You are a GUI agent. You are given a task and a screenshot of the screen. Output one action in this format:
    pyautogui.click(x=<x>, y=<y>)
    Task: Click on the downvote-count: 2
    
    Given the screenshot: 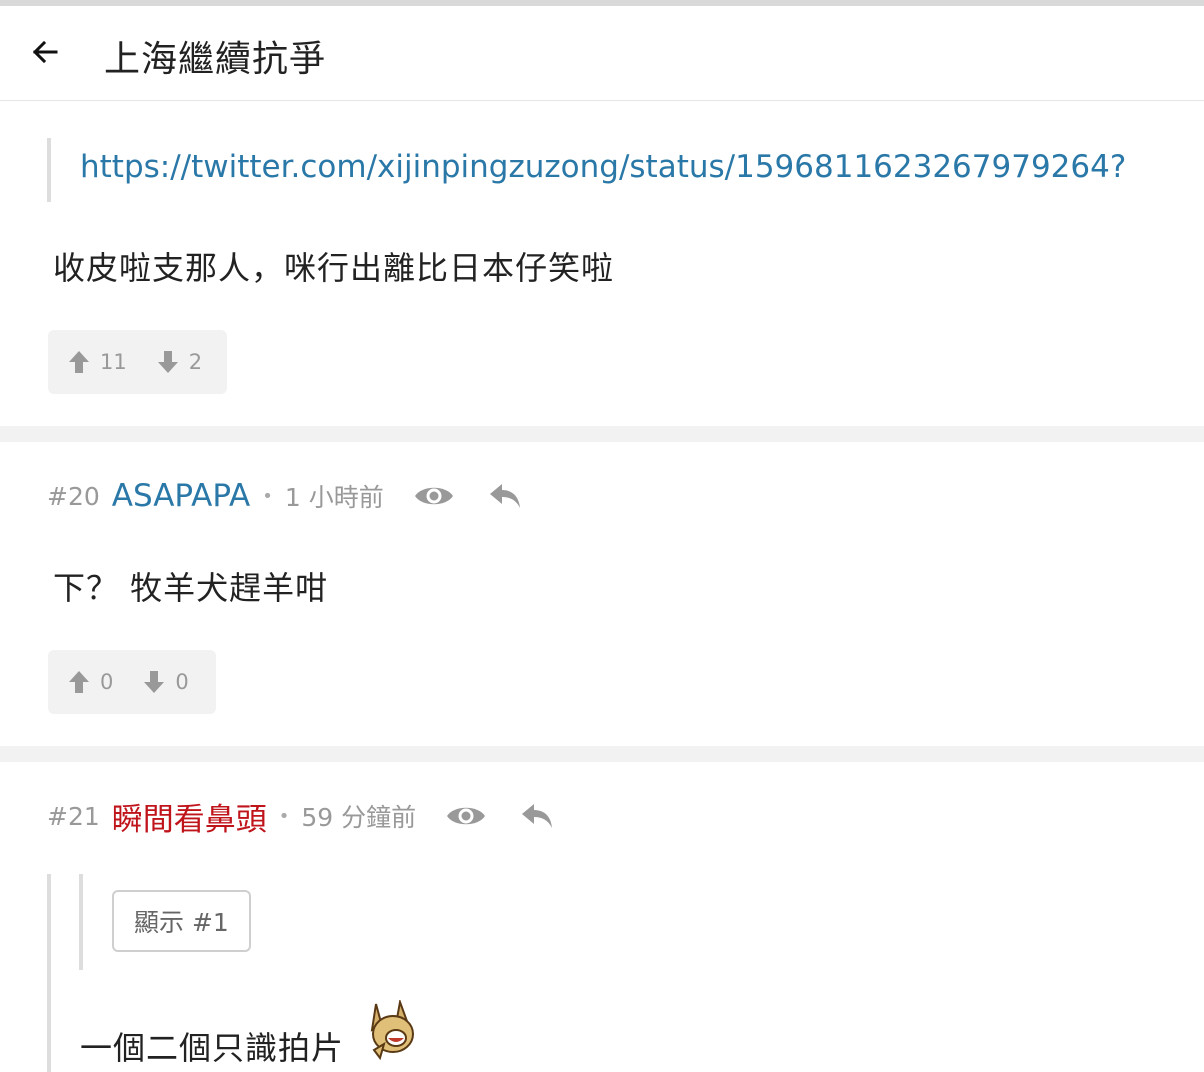 What is the action you would take?
    pyautogui.click(x=195, y=362)
    